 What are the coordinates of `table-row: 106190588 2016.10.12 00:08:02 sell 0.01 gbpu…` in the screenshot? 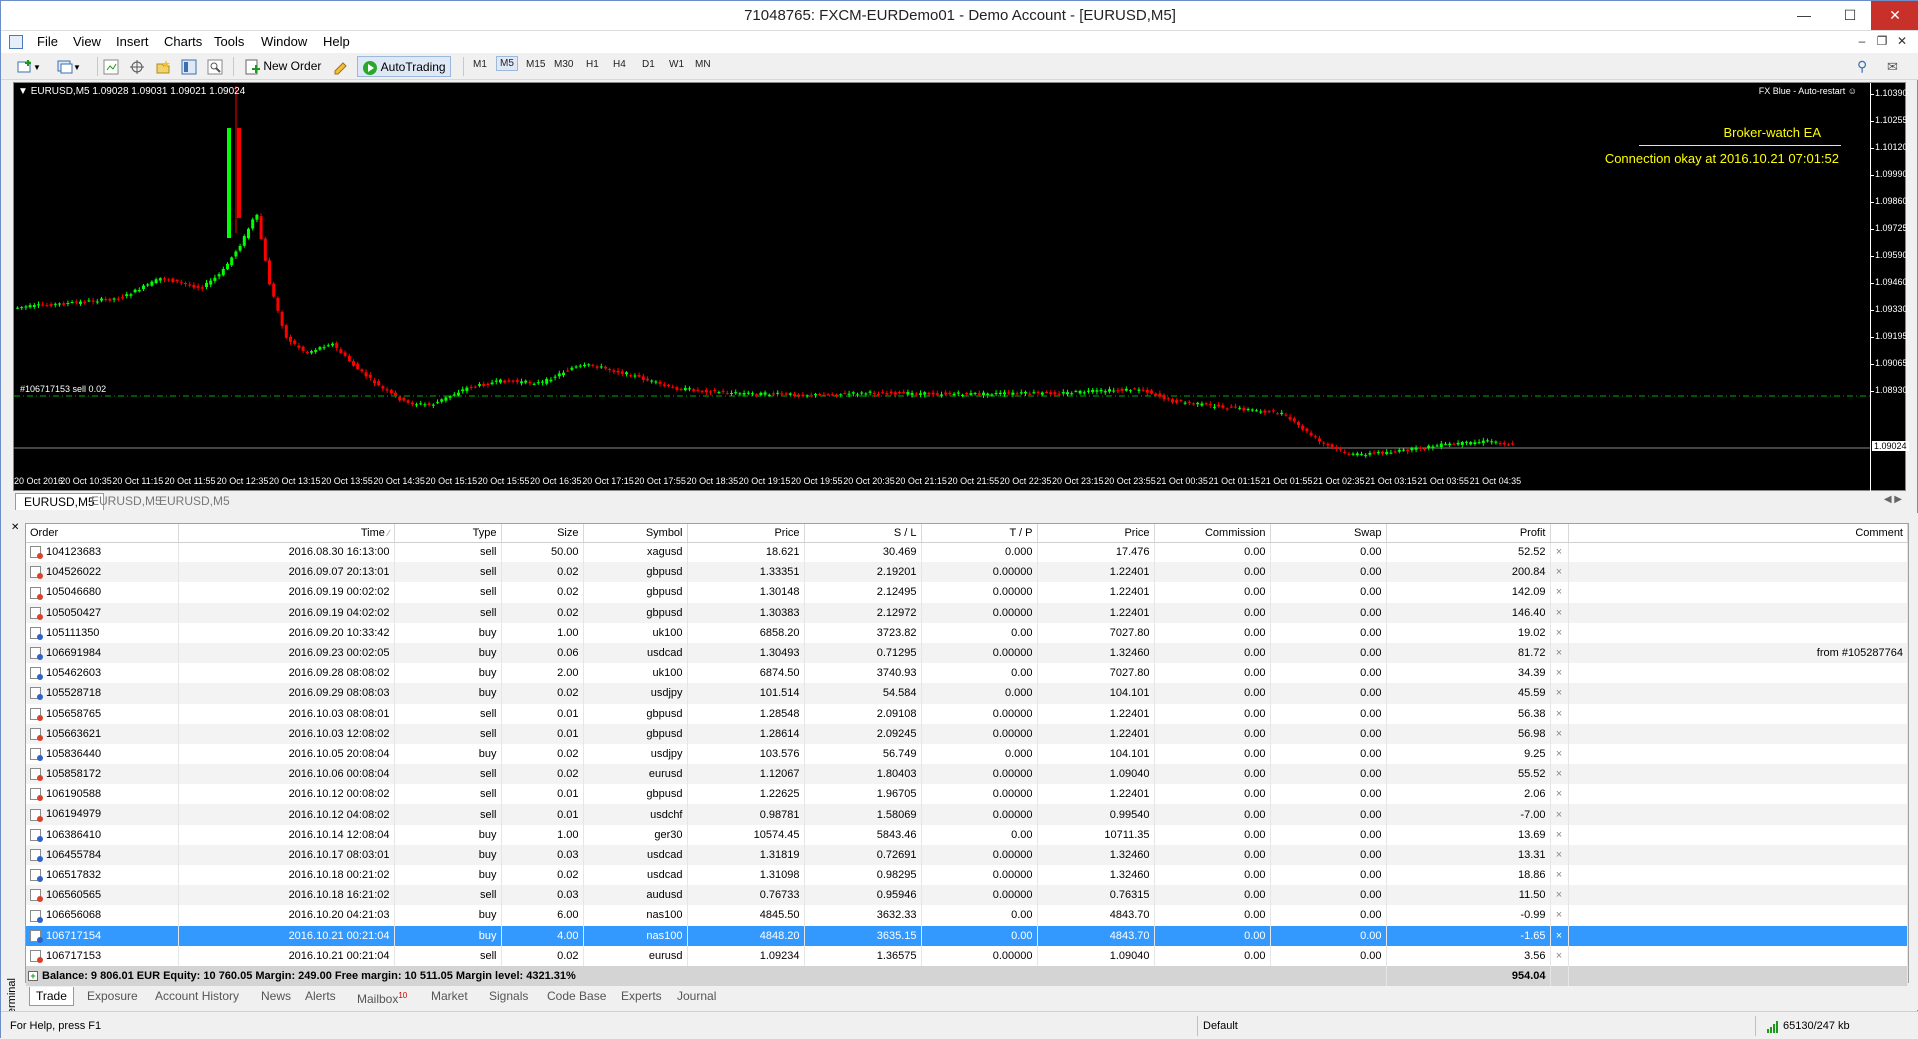 It's located at (967, 794).